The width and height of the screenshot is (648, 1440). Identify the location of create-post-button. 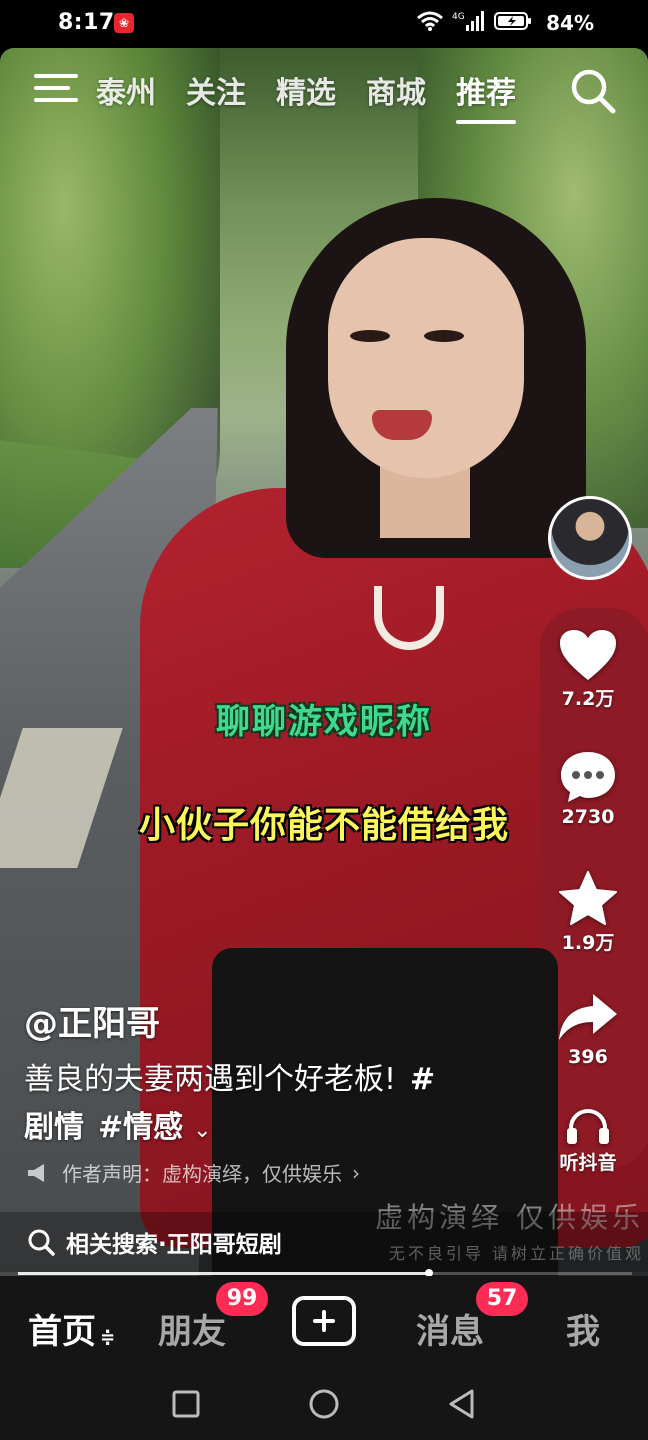
(324, 1321).